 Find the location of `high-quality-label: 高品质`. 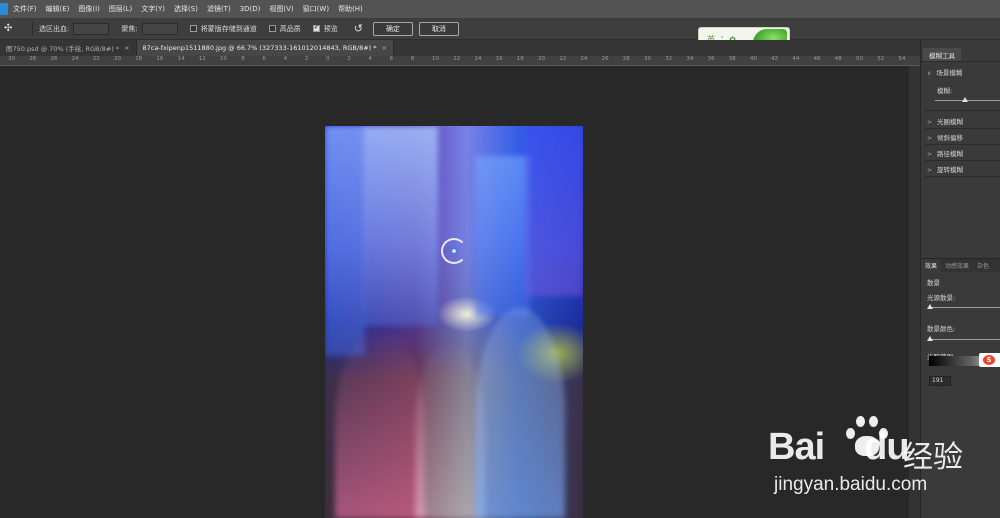

high-quality-label: 高品质 is located at coordinates (290, 28).